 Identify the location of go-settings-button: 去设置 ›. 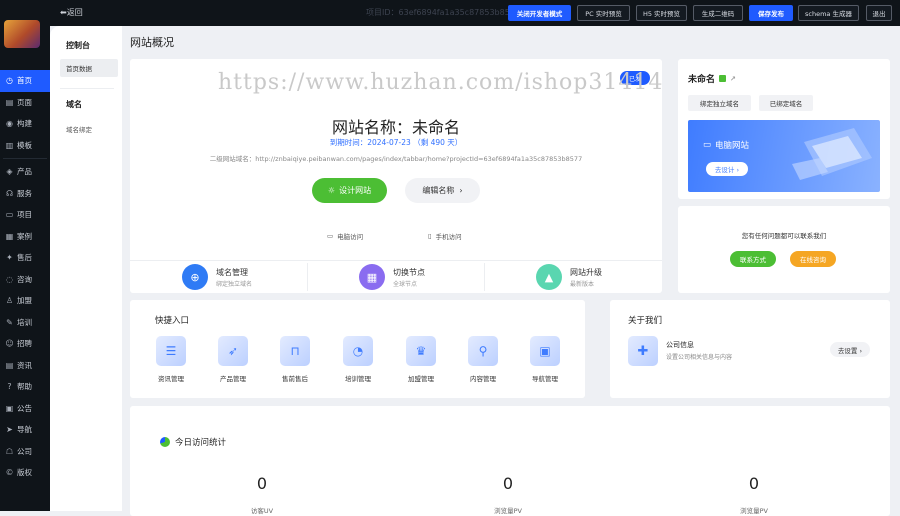
(850, 349).